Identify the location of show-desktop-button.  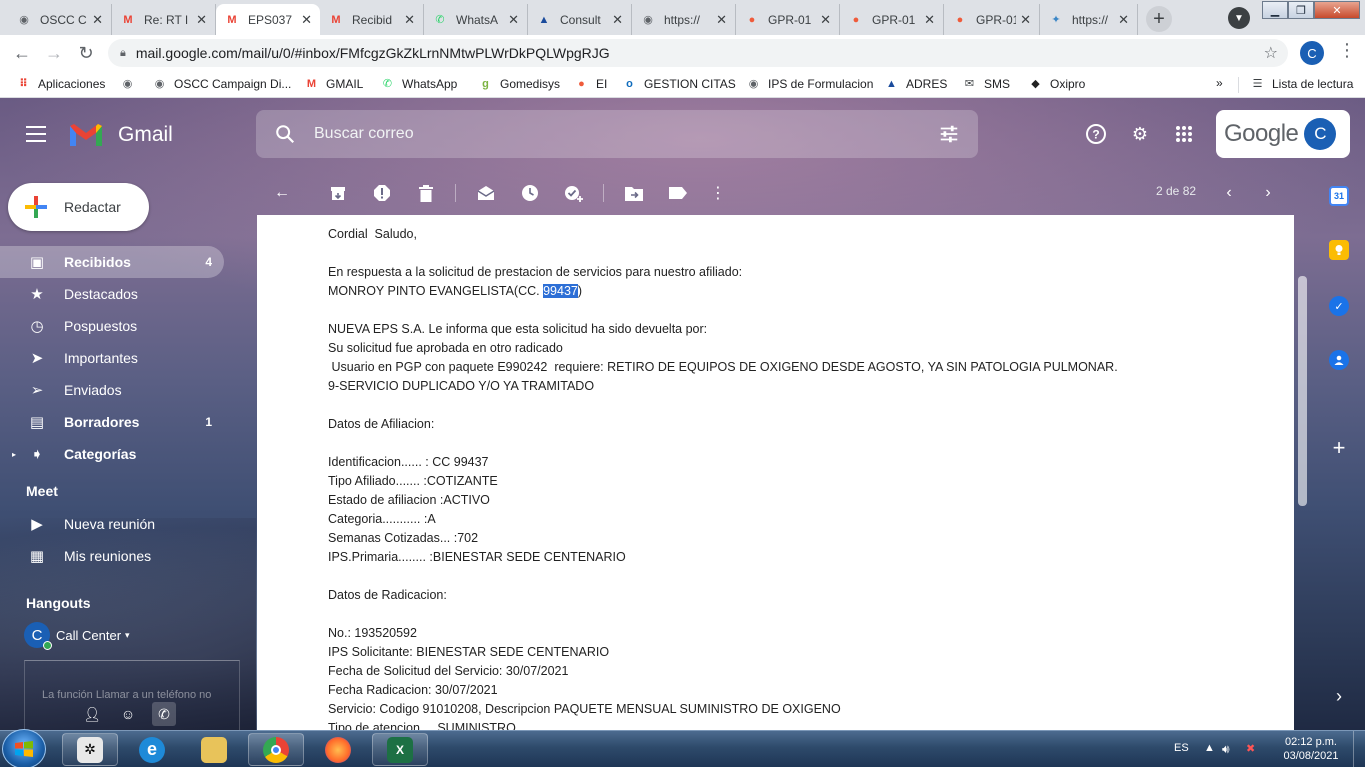
(1359, 749).